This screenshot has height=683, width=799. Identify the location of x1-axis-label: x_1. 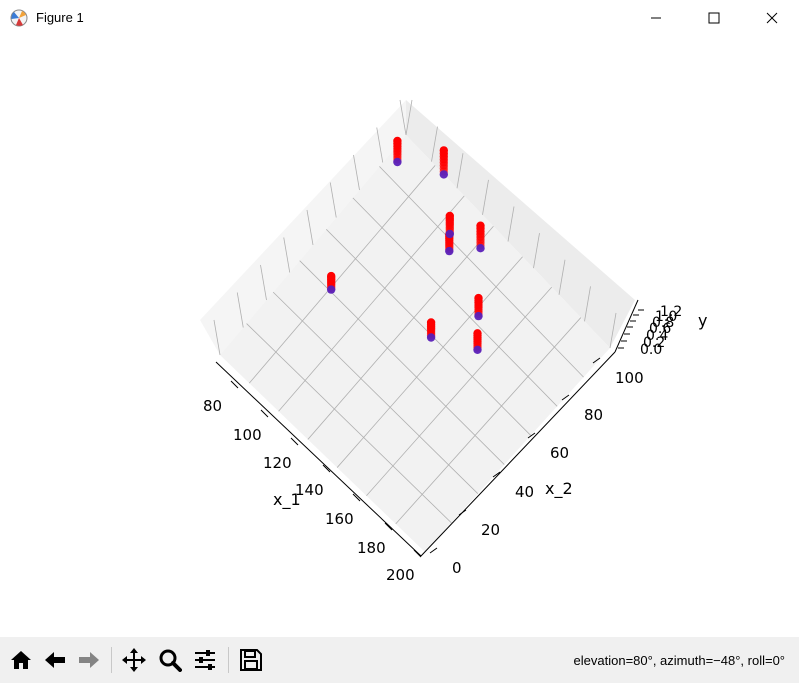
(287, 500).